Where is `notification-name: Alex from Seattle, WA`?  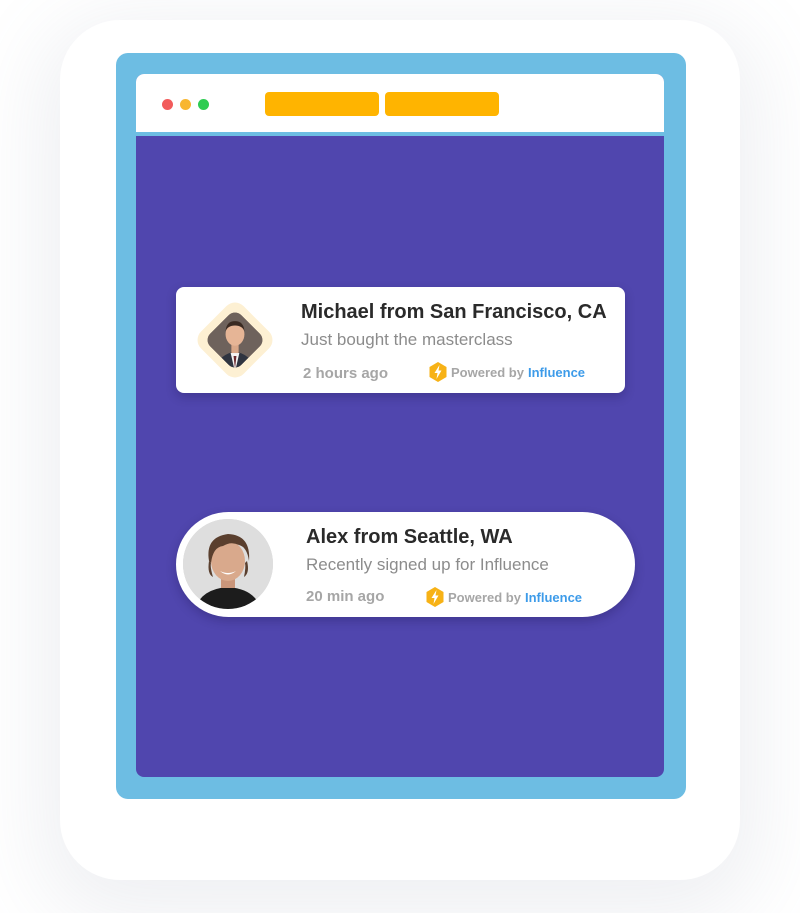
notification-name: Alex from Seattle, WA is located at coordinates (409, 537).